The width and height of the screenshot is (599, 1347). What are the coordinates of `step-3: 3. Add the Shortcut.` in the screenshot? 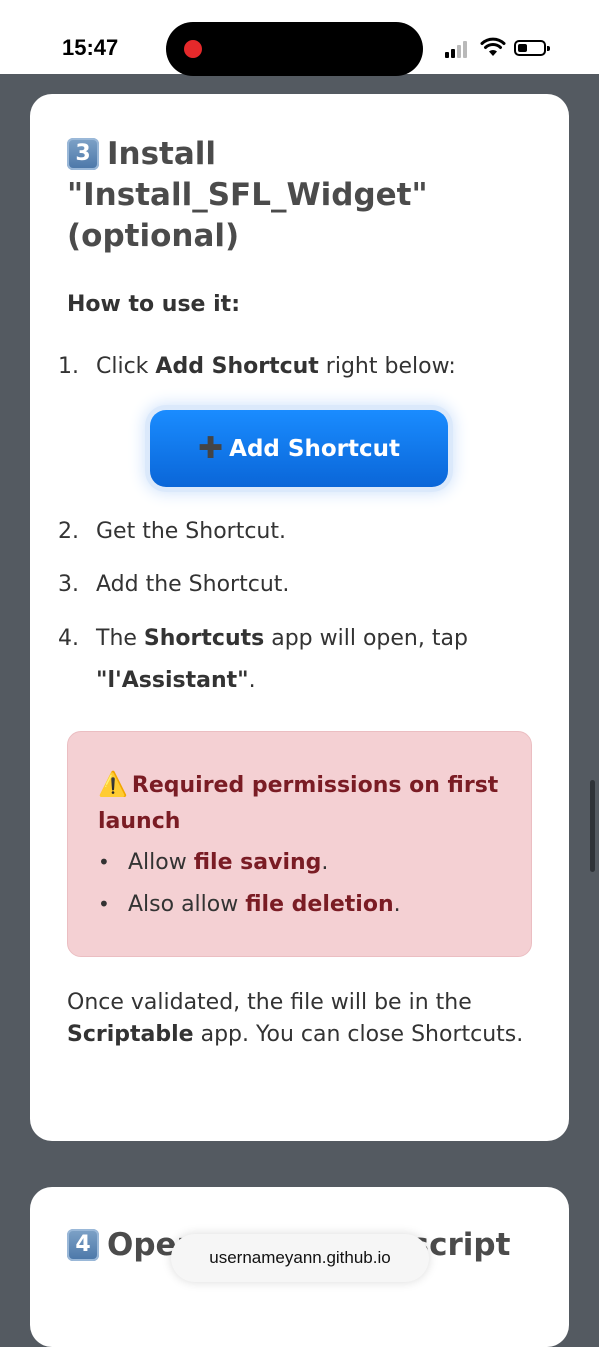 It's located at (174, 584).